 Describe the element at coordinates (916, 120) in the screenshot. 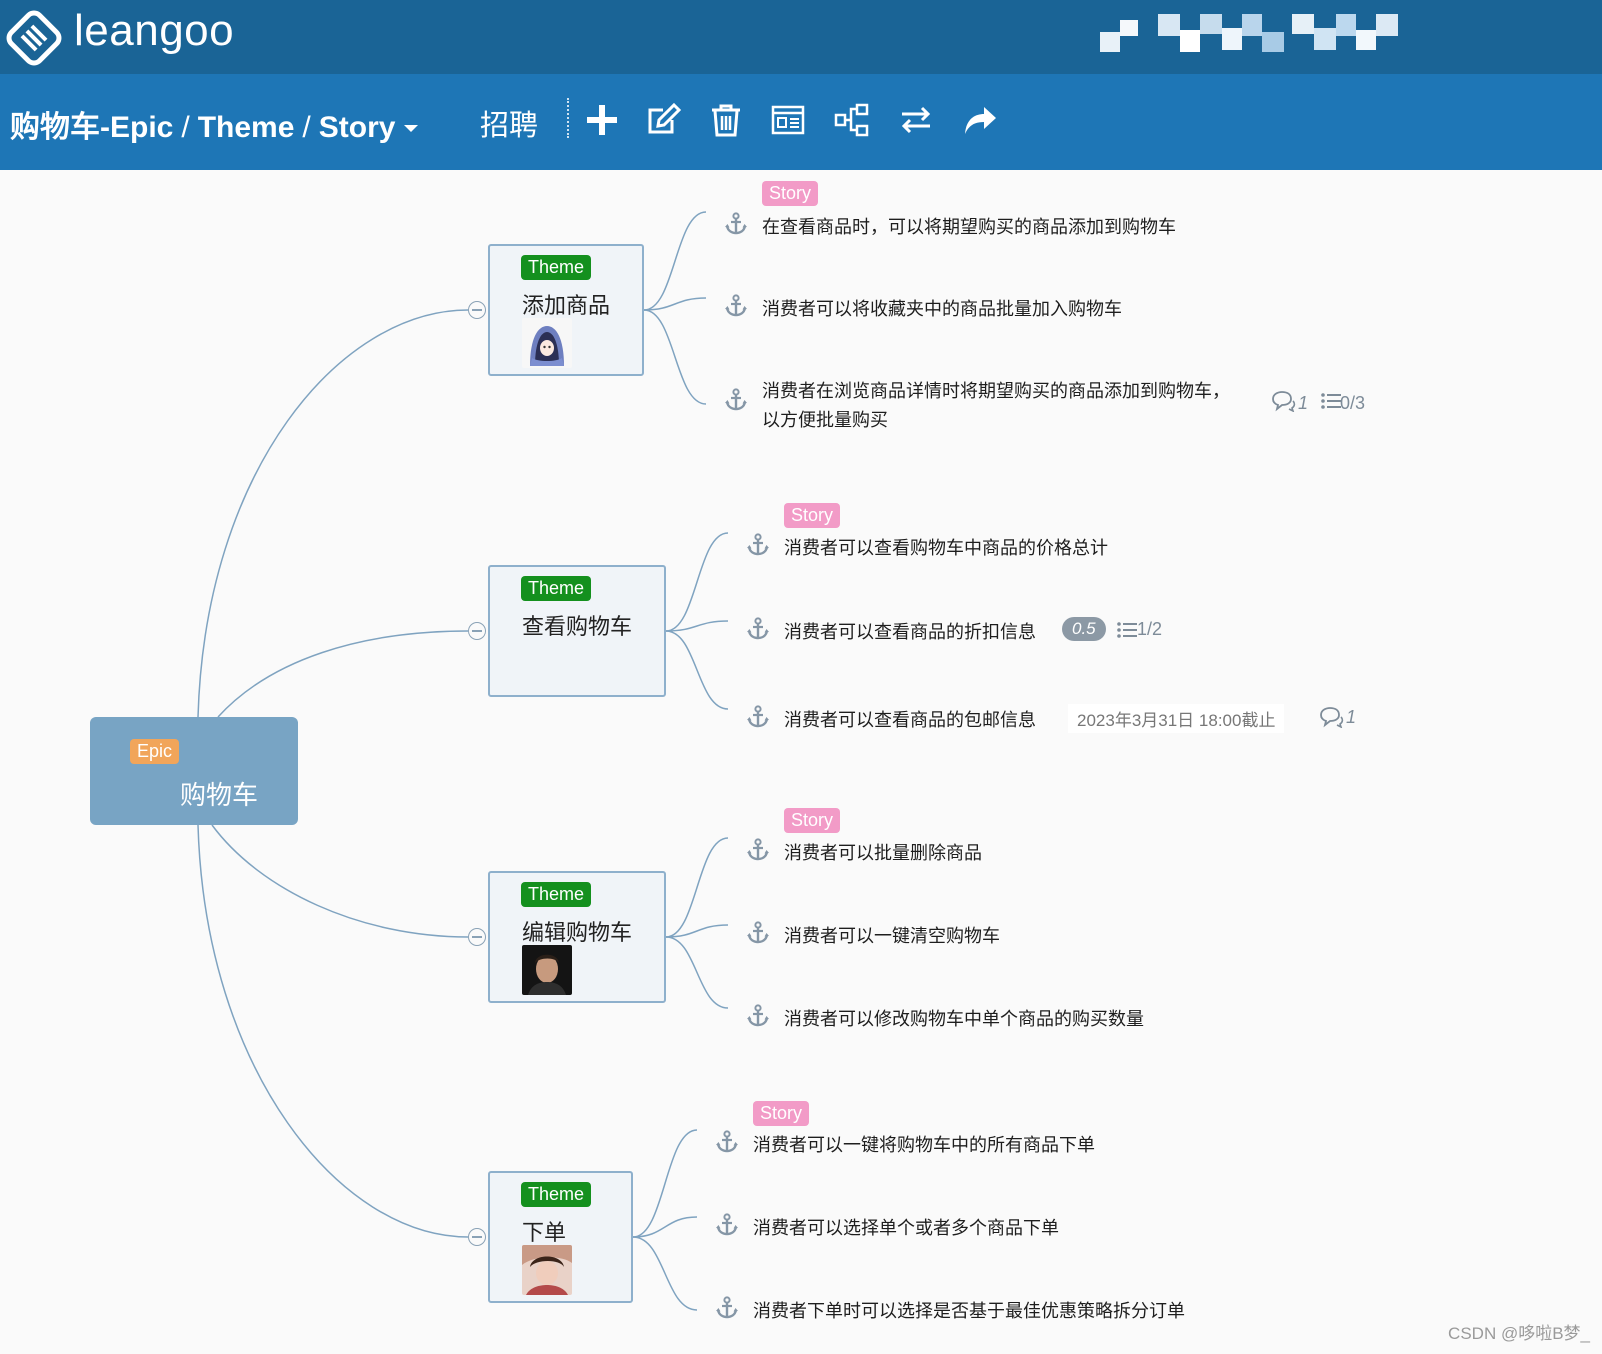

I see `swap-icon` at that location.